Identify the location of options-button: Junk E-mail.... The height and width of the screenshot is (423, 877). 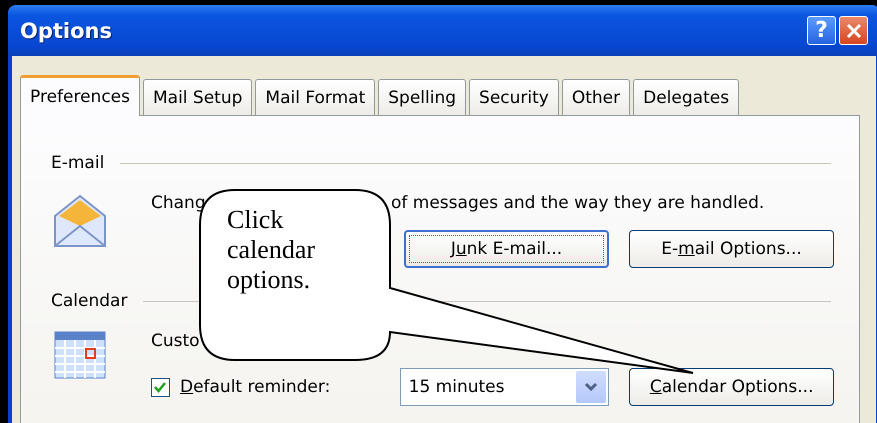
(506, 249).